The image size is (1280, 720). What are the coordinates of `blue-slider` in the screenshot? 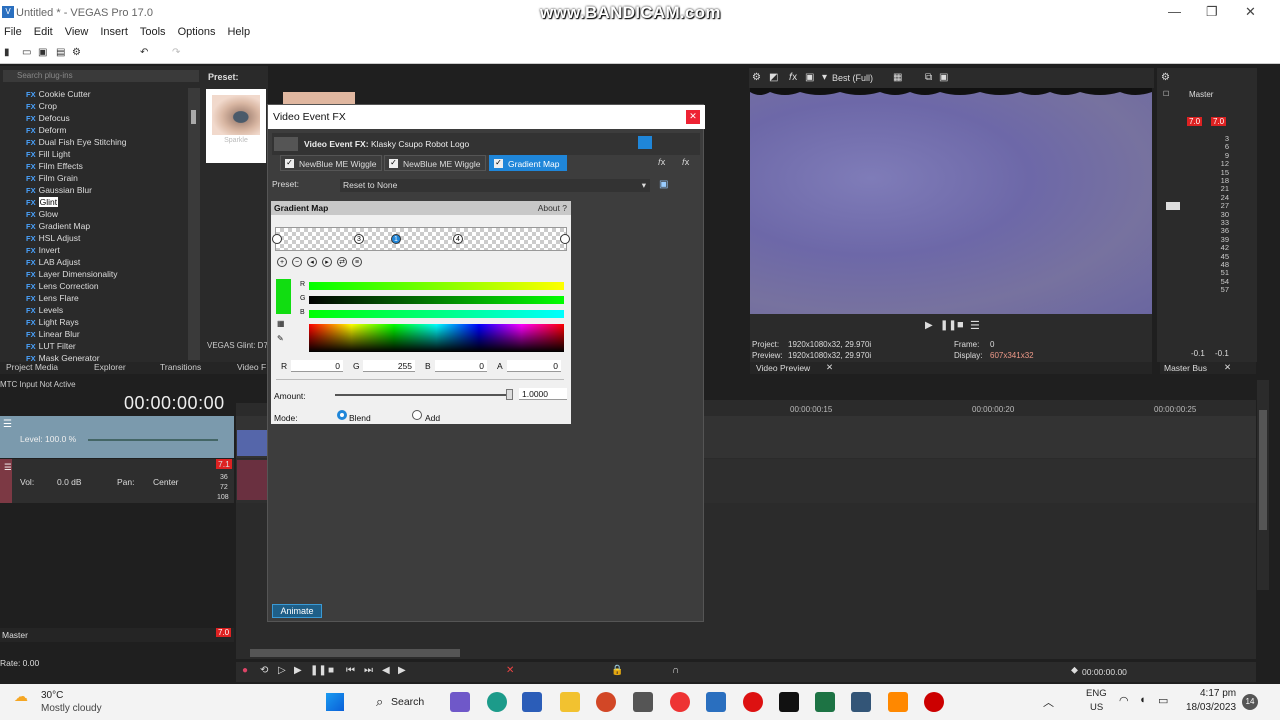 It's located at (436, 314).